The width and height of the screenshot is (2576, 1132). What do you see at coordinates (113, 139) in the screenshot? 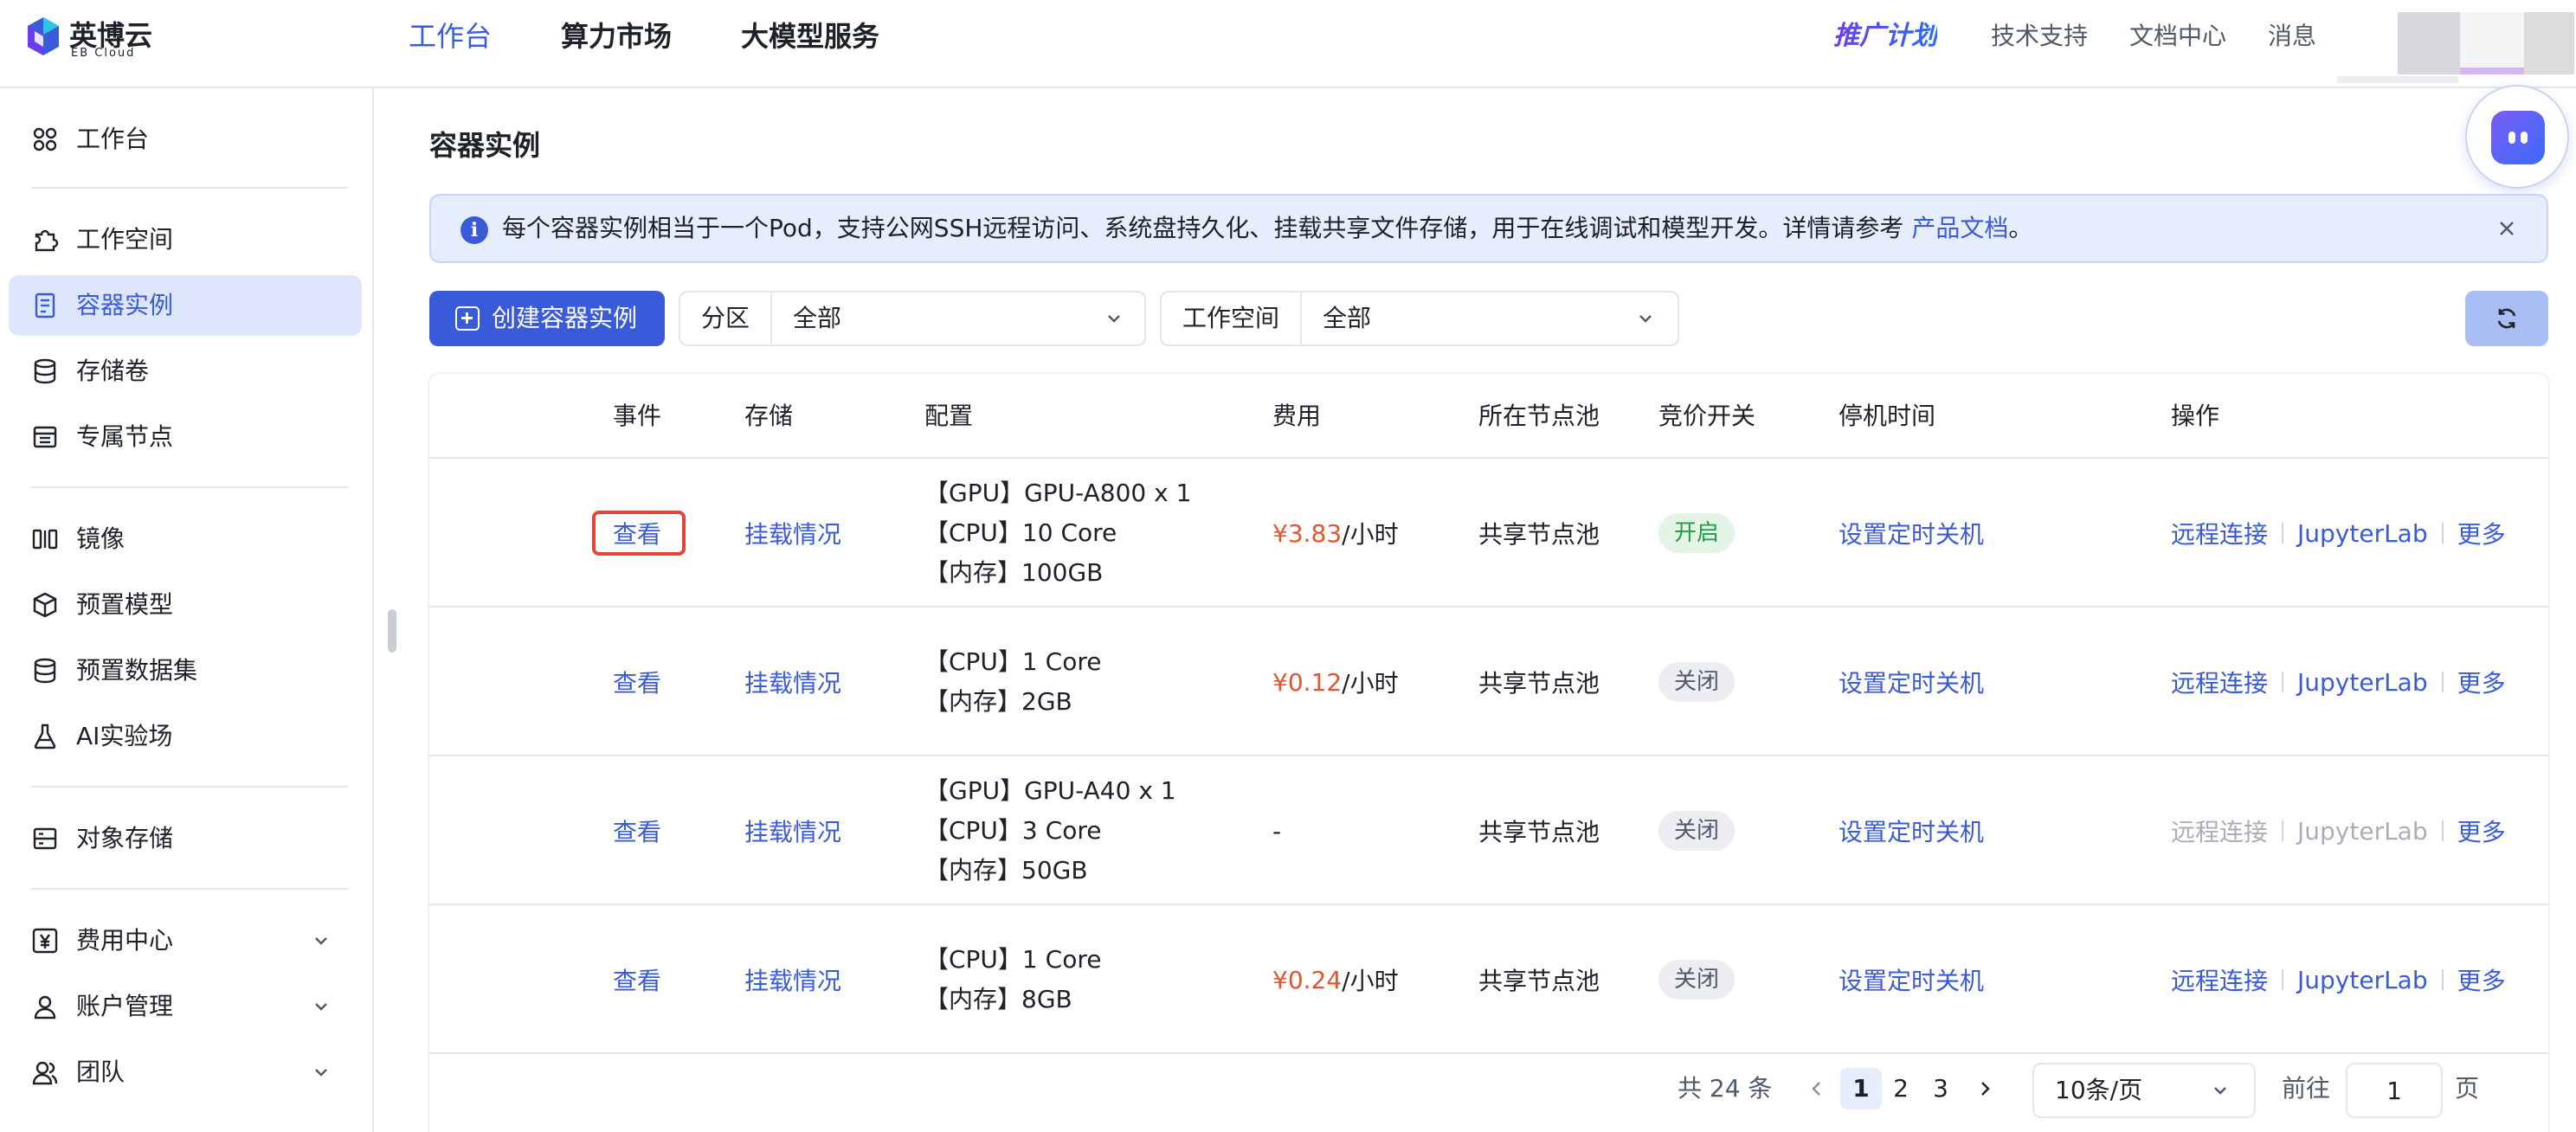
I see `sidebar-item-label: 工作台` at bounding box center [113, 139].